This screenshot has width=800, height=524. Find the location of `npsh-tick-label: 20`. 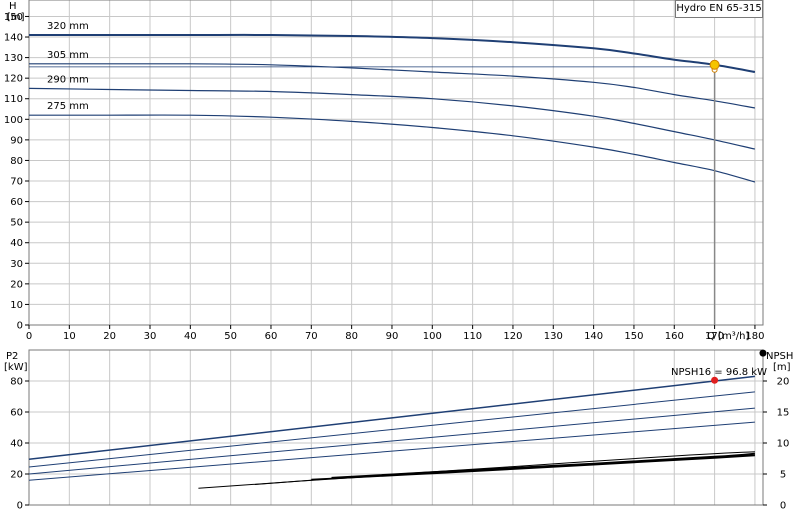

npsh-tick-label: 20 is located at coordinates (783, 382).